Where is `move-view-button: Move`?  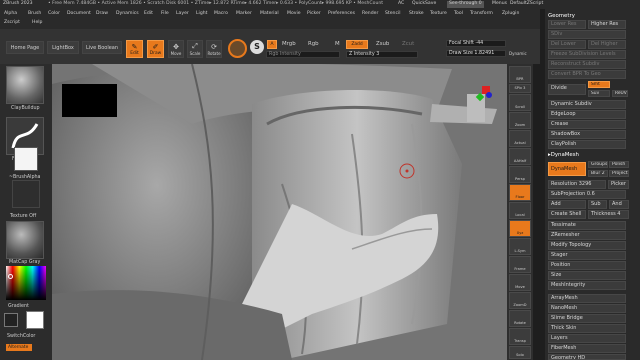
move-view-button: Move is located at coordinates (520, 282).